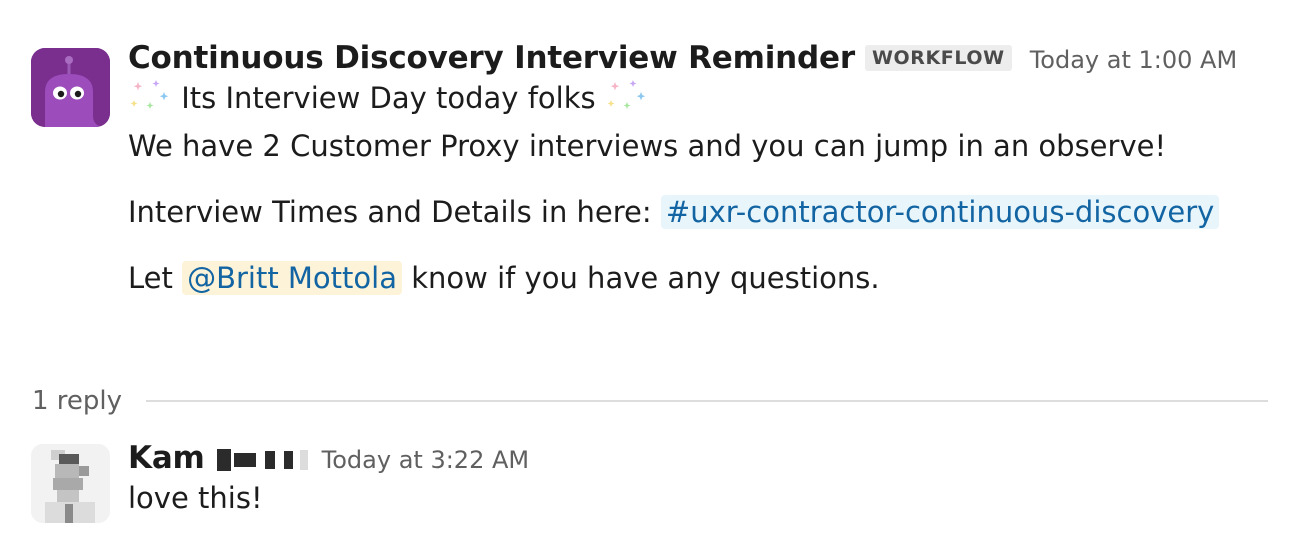 The width and height of the screenshot is (1302, 548). I want to click on user-mention: @Britt Mottola, so click(292, 278).